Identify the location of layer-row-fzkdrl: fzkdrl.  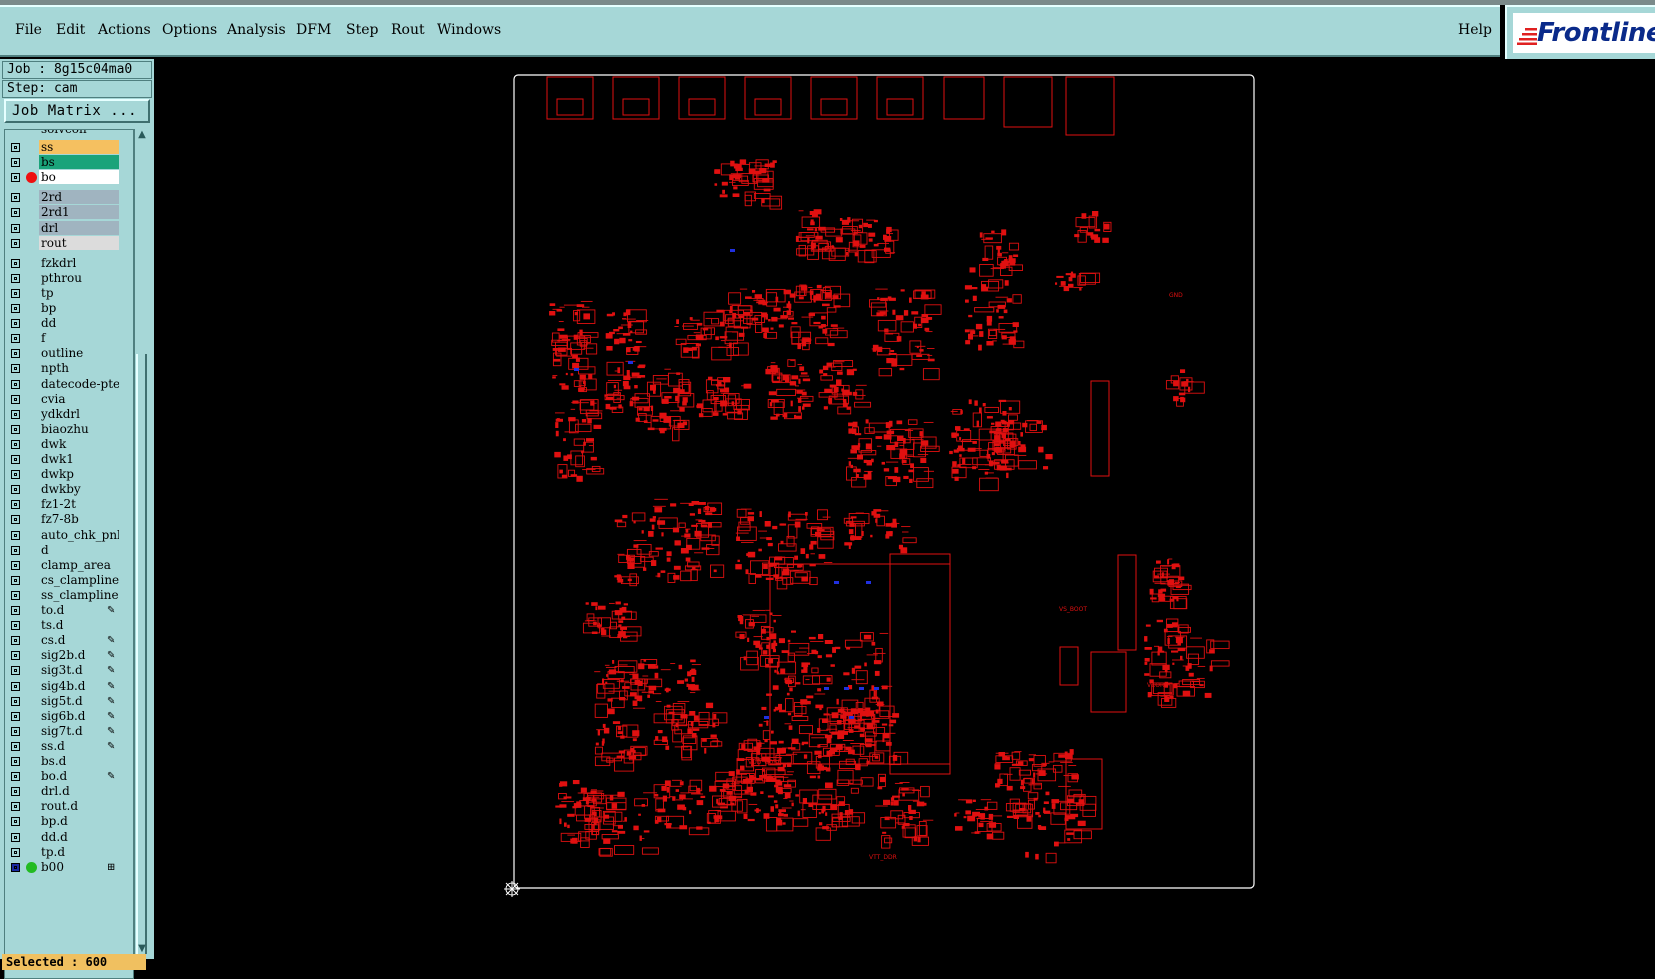
(69, 263).